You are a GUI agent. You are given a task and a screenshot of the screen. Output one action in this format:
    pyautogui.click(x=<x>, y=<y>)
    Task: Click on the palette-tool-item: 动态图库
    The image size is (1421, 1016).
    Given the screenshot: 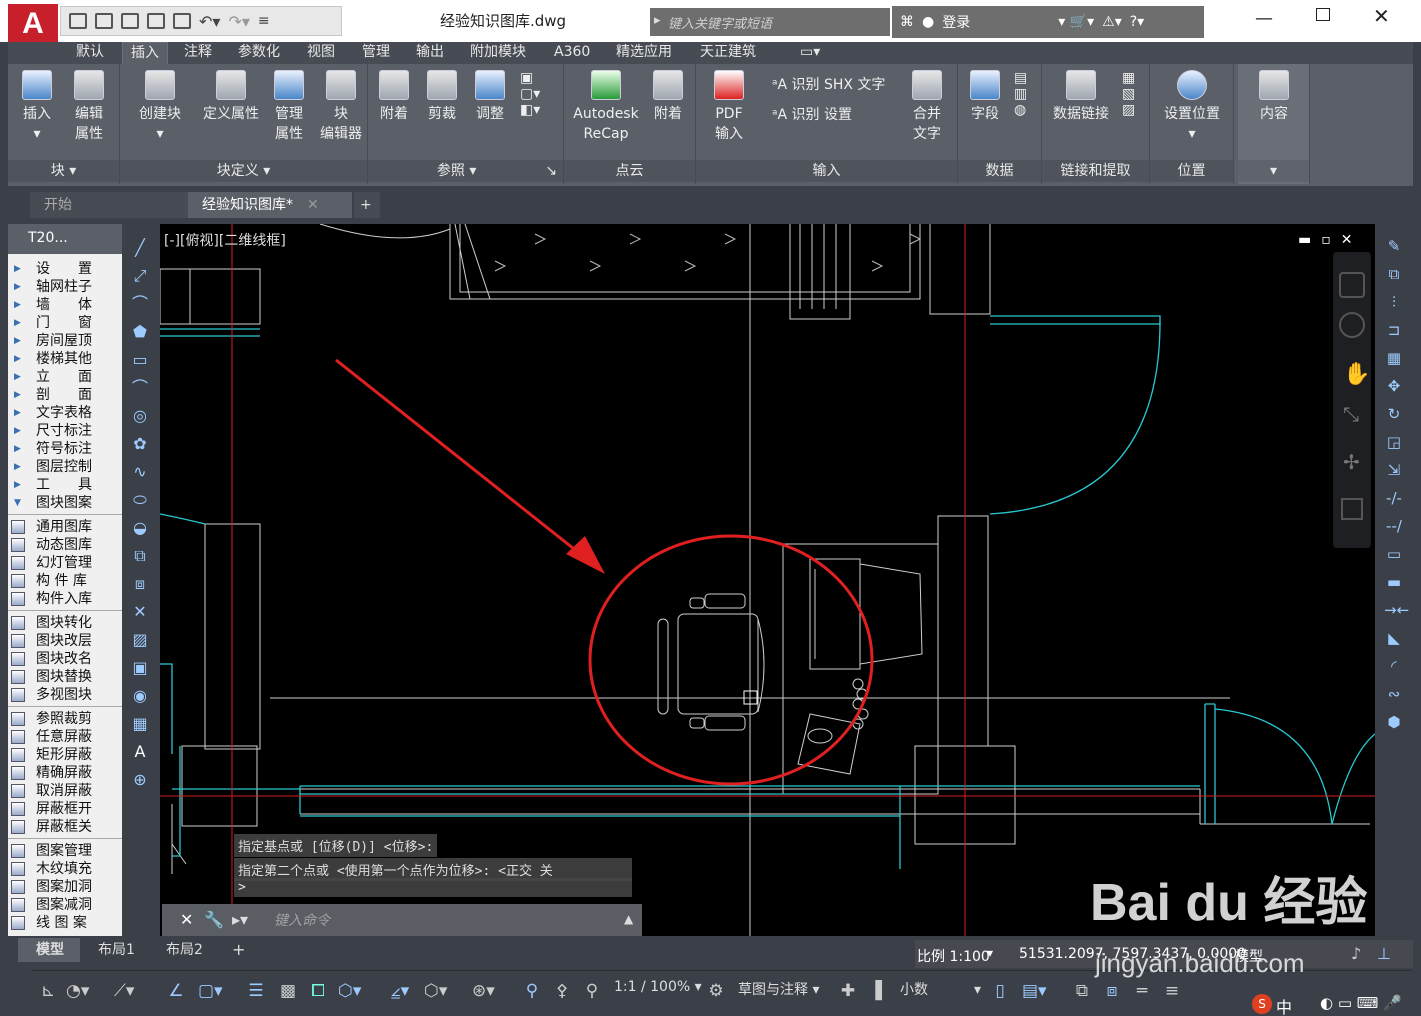 What is the action you would take?
    pyautogui.click(x=65, y=545)
    